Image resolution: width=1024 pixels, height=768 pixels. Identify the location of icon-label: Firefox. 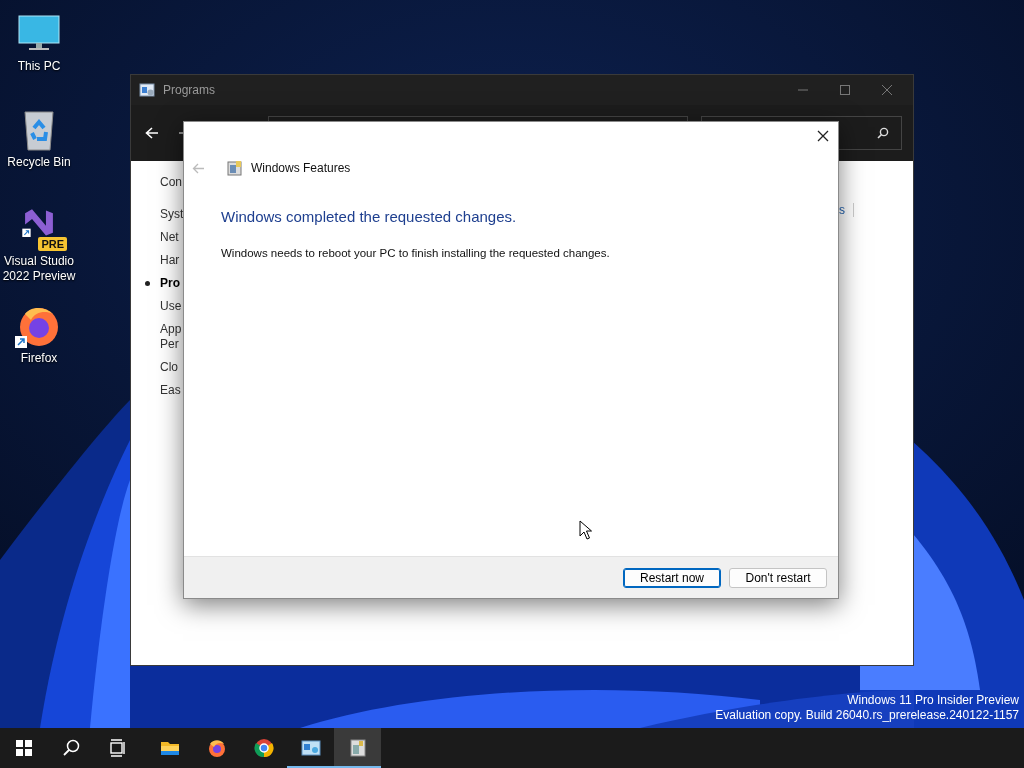
(39, 358).